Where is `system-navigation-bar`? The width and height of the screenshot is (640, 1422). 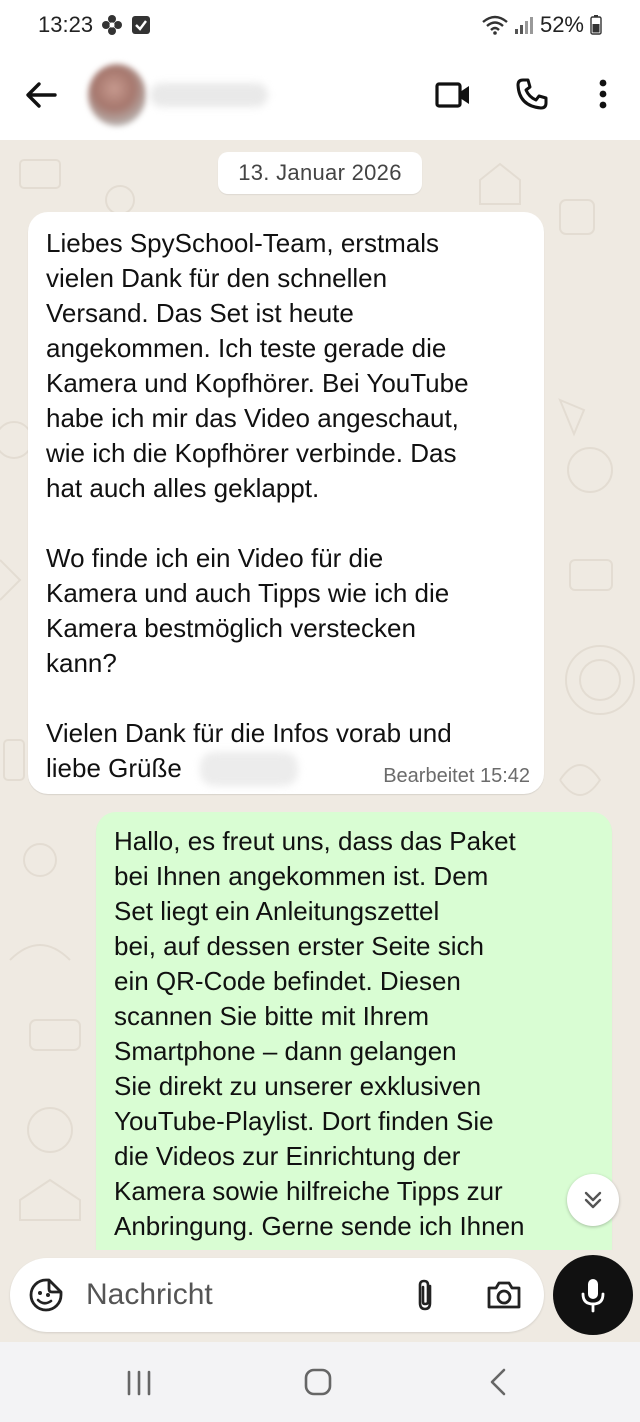 system-navigation-bar is located at coordinates (320, 1382).